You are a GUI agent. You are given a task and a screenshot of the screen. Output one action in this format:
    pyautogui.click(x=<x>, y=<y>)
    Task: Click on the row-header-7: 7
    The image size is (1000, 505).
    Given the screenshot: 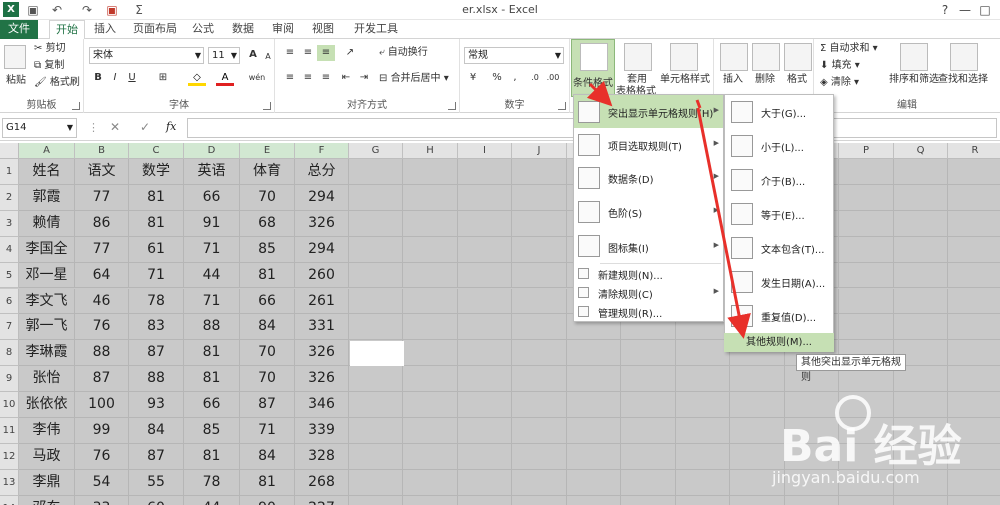 What is the action you would take?
    pyautogui.click(x=9, y=327)
    